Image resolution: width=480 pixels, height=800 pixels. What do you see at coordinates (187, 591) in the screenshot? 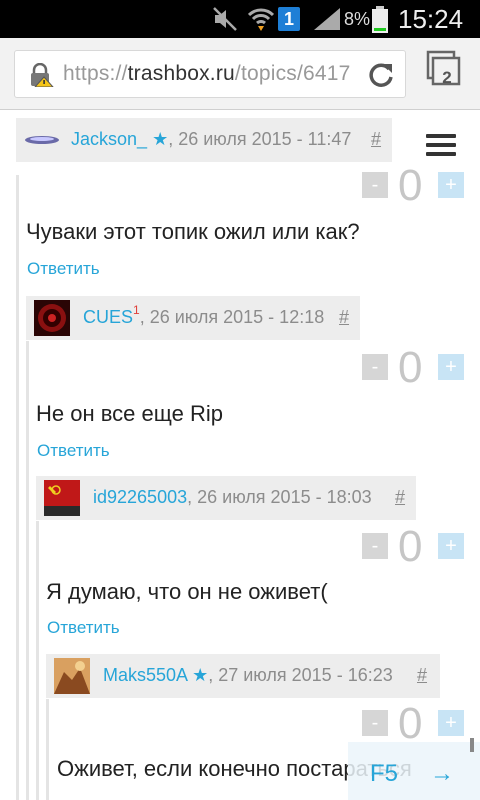
I see `comment-text: Я думаю, что он не оживет(` at bounding box center [187, 591].